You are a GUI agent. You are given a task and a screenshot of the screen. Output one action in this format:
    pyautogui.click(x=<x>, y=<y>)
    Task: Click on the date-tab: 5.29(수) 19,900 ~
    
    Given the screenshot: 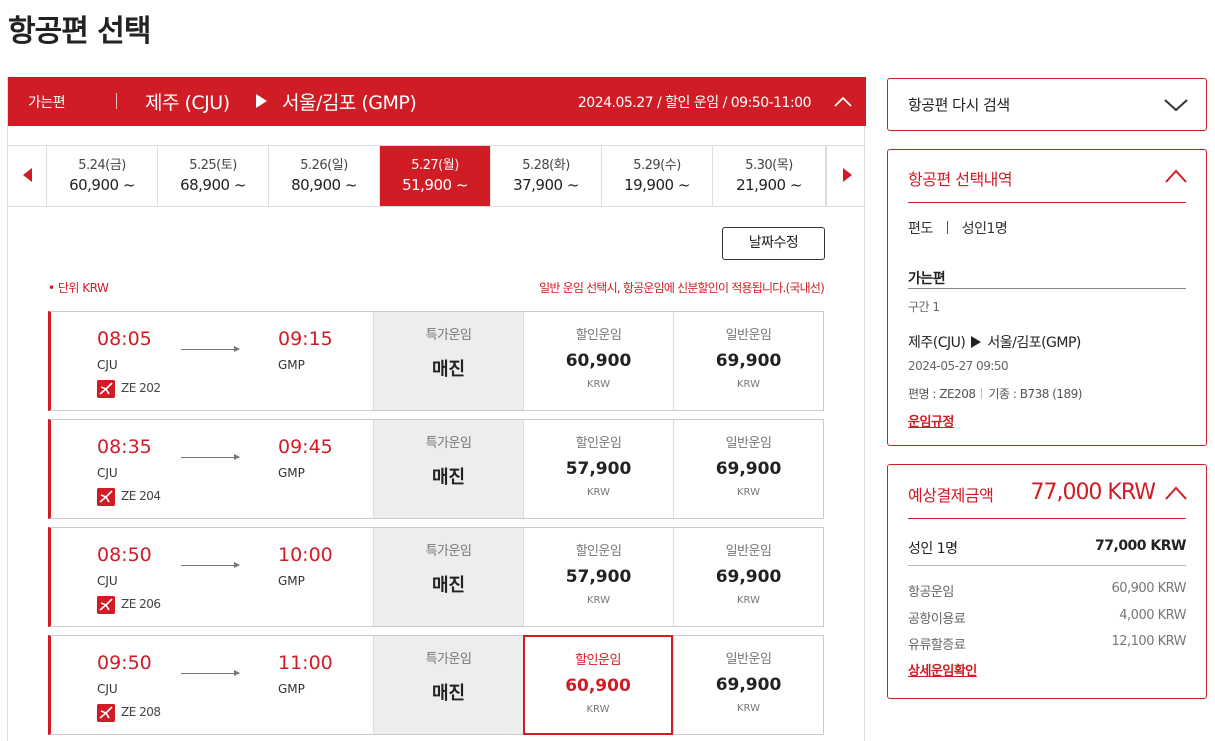 What is the action you would take?
    pyautogui.click(x=657, y=176)
    